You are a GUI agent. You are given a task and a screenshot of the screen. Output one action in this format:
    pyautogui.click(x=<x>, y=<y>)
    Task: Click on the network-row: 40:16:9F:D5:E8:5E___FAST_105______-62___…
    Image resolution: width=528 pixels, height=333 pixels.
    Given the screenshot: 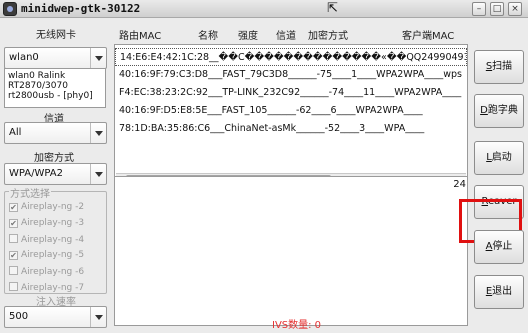 What is the action you would take?
    pyautogui.click(x=292, y=111)
    